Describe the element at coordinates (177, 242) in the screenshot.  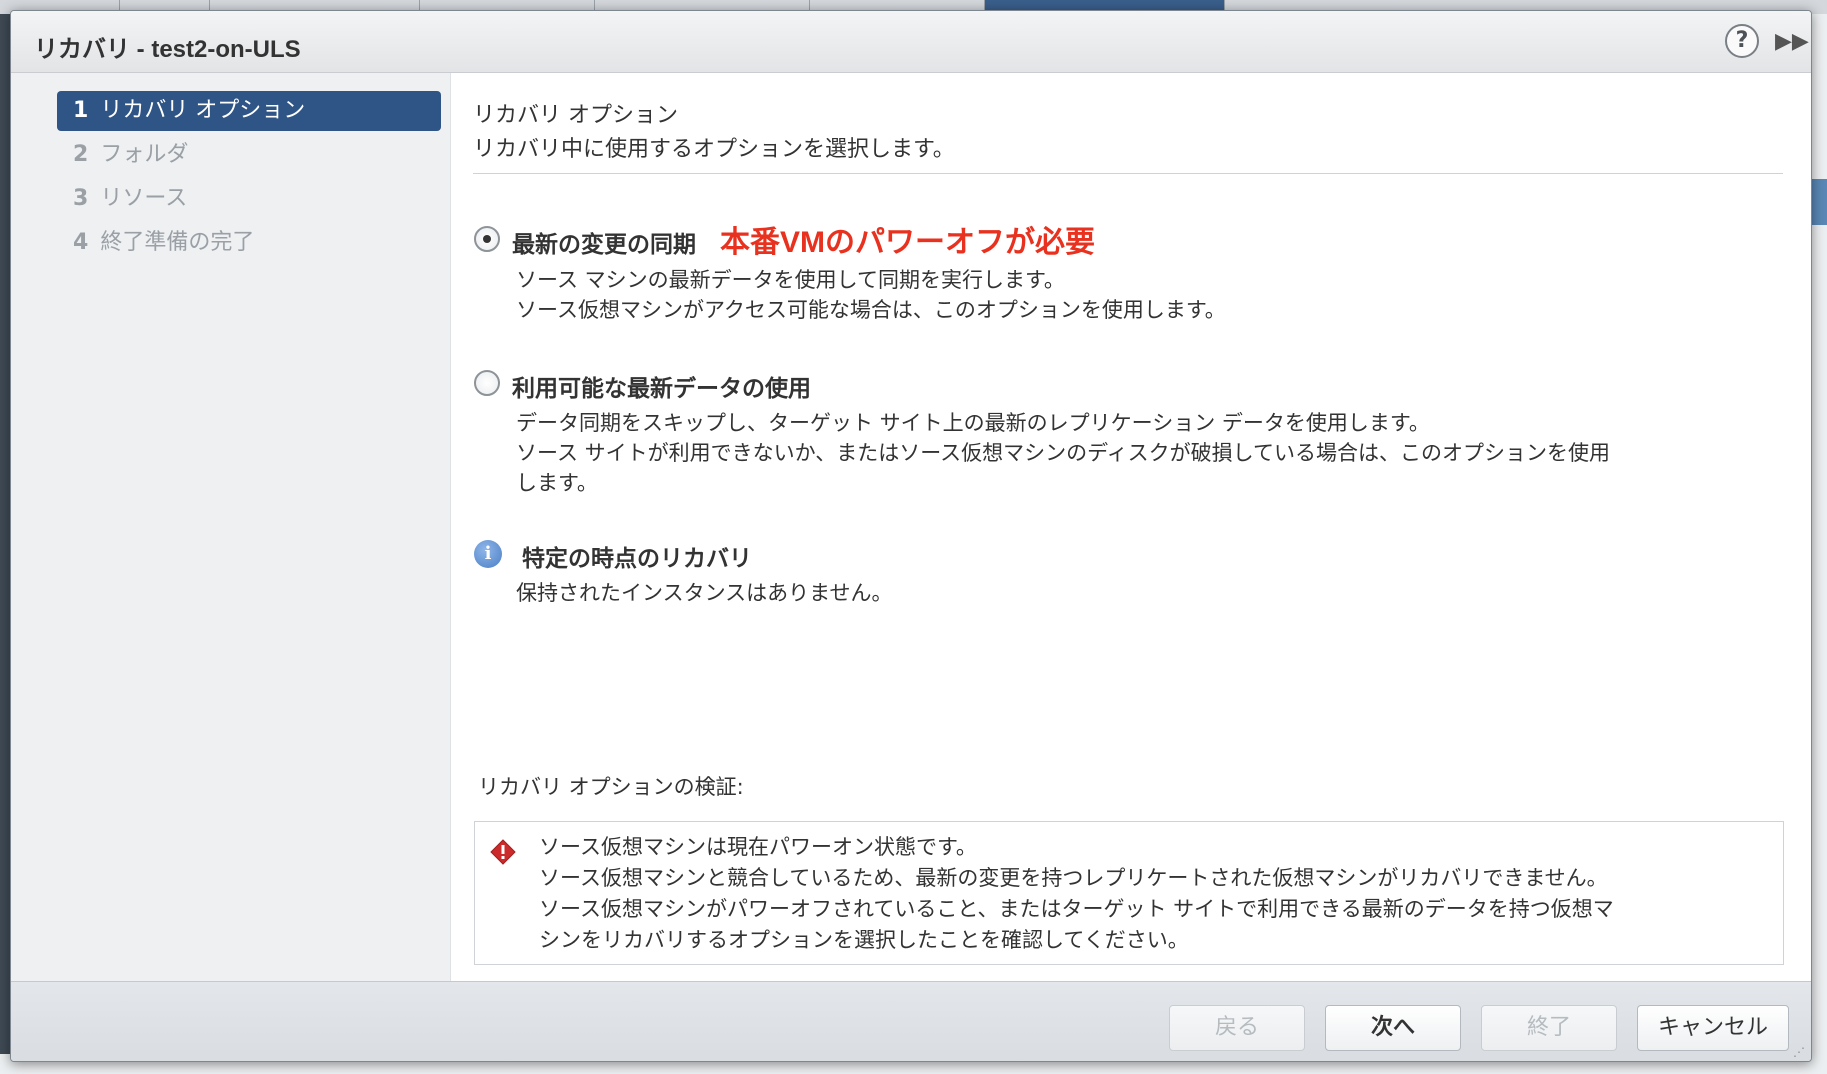
I see `step-label: 終了準備の完了` at that location.